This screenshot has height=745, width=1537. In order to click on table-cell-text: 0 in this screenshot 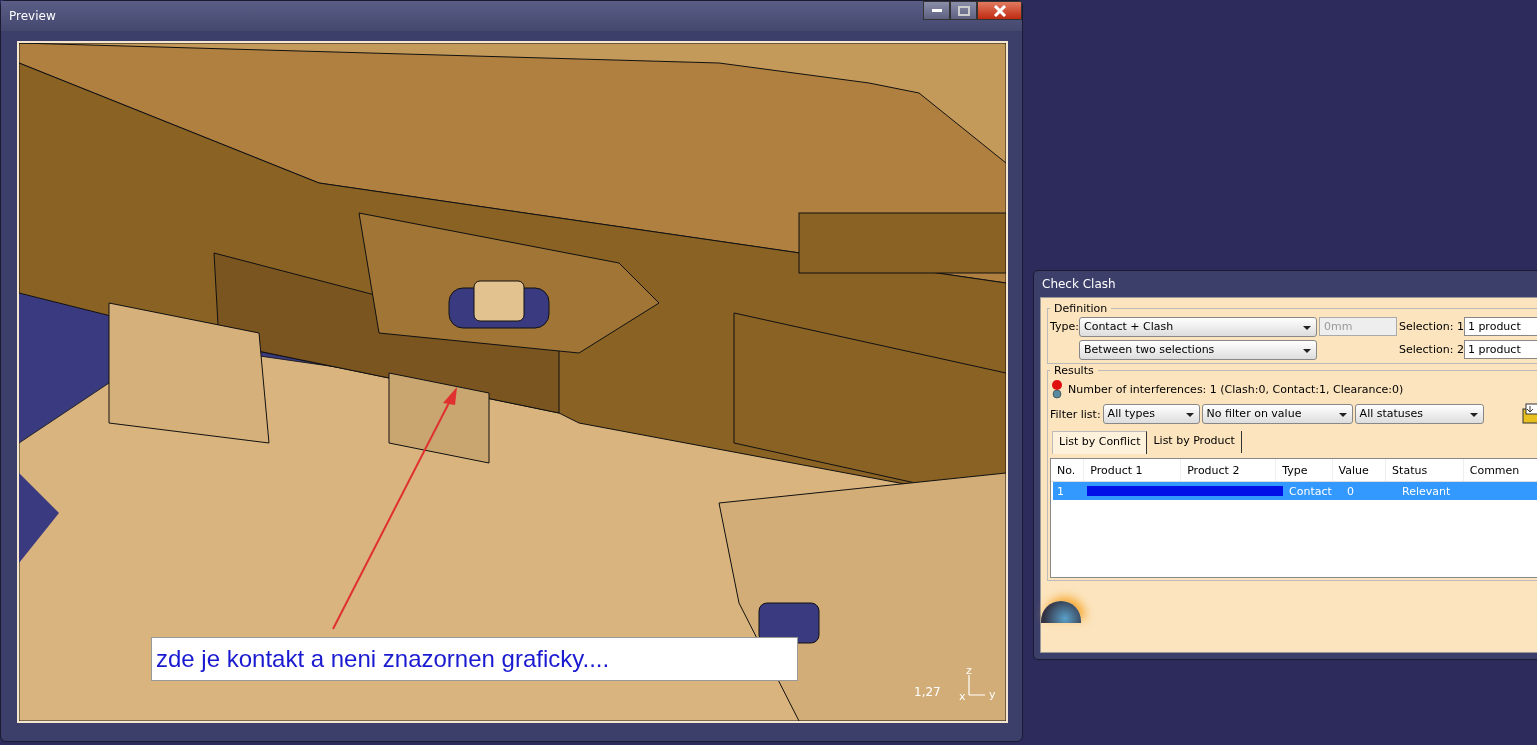, I will do `click(1350, 491)`.